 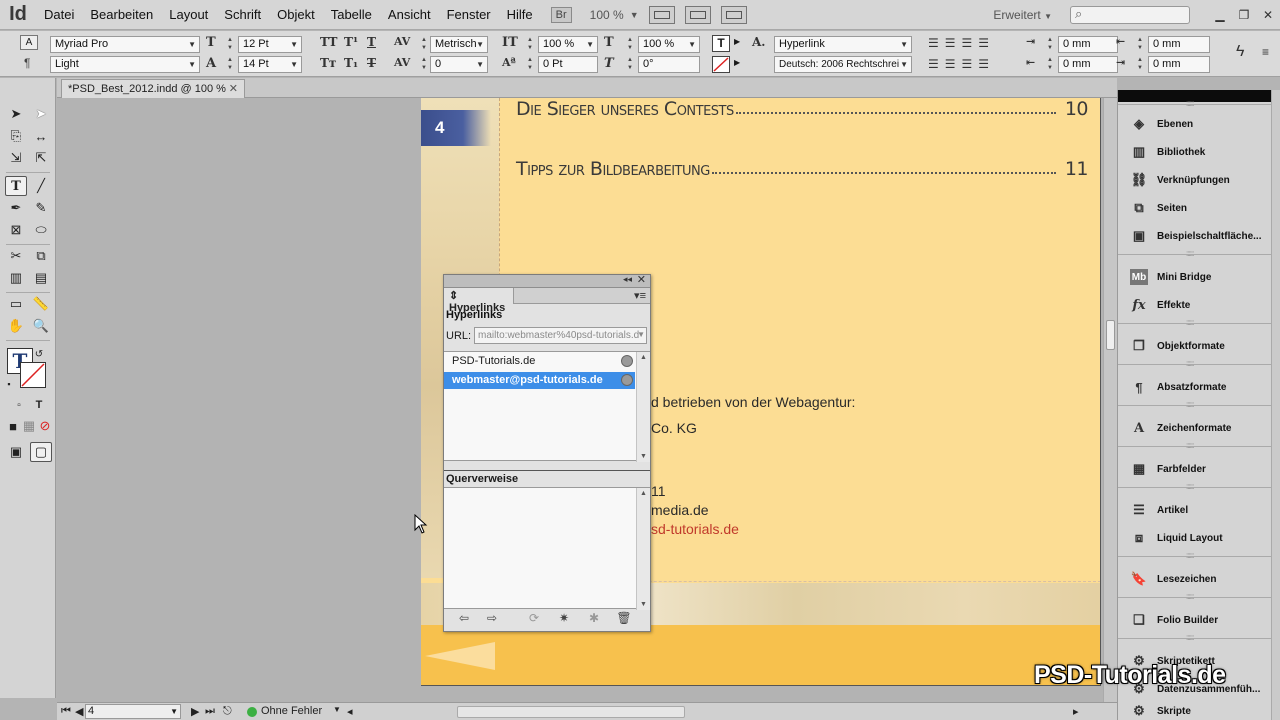 What do you see at coordinates (492, 618) in the screenshot?
I see `go-to-destination-icon: ⇨` at bounding box center [492, 618].